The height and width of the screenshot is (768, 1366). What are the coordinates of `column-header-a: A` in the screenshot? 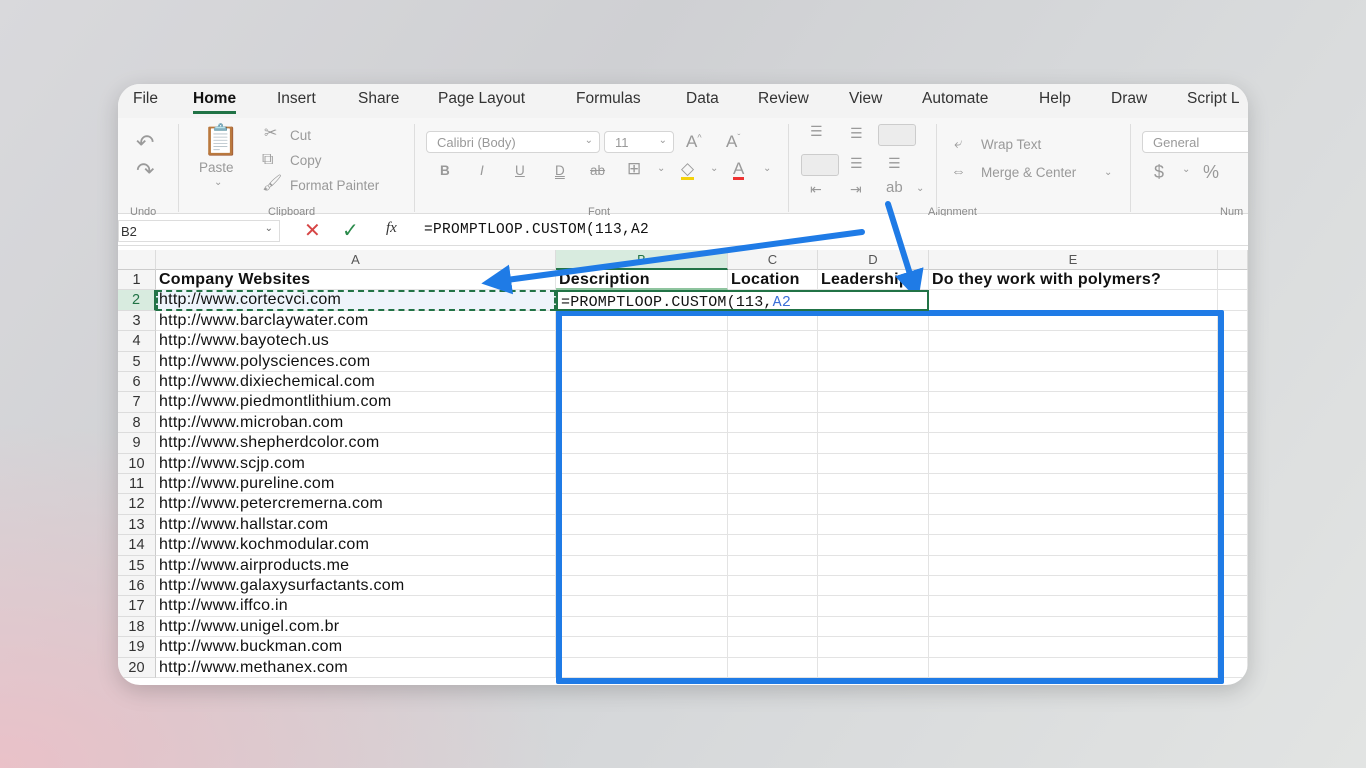 It's located at (356, 260).